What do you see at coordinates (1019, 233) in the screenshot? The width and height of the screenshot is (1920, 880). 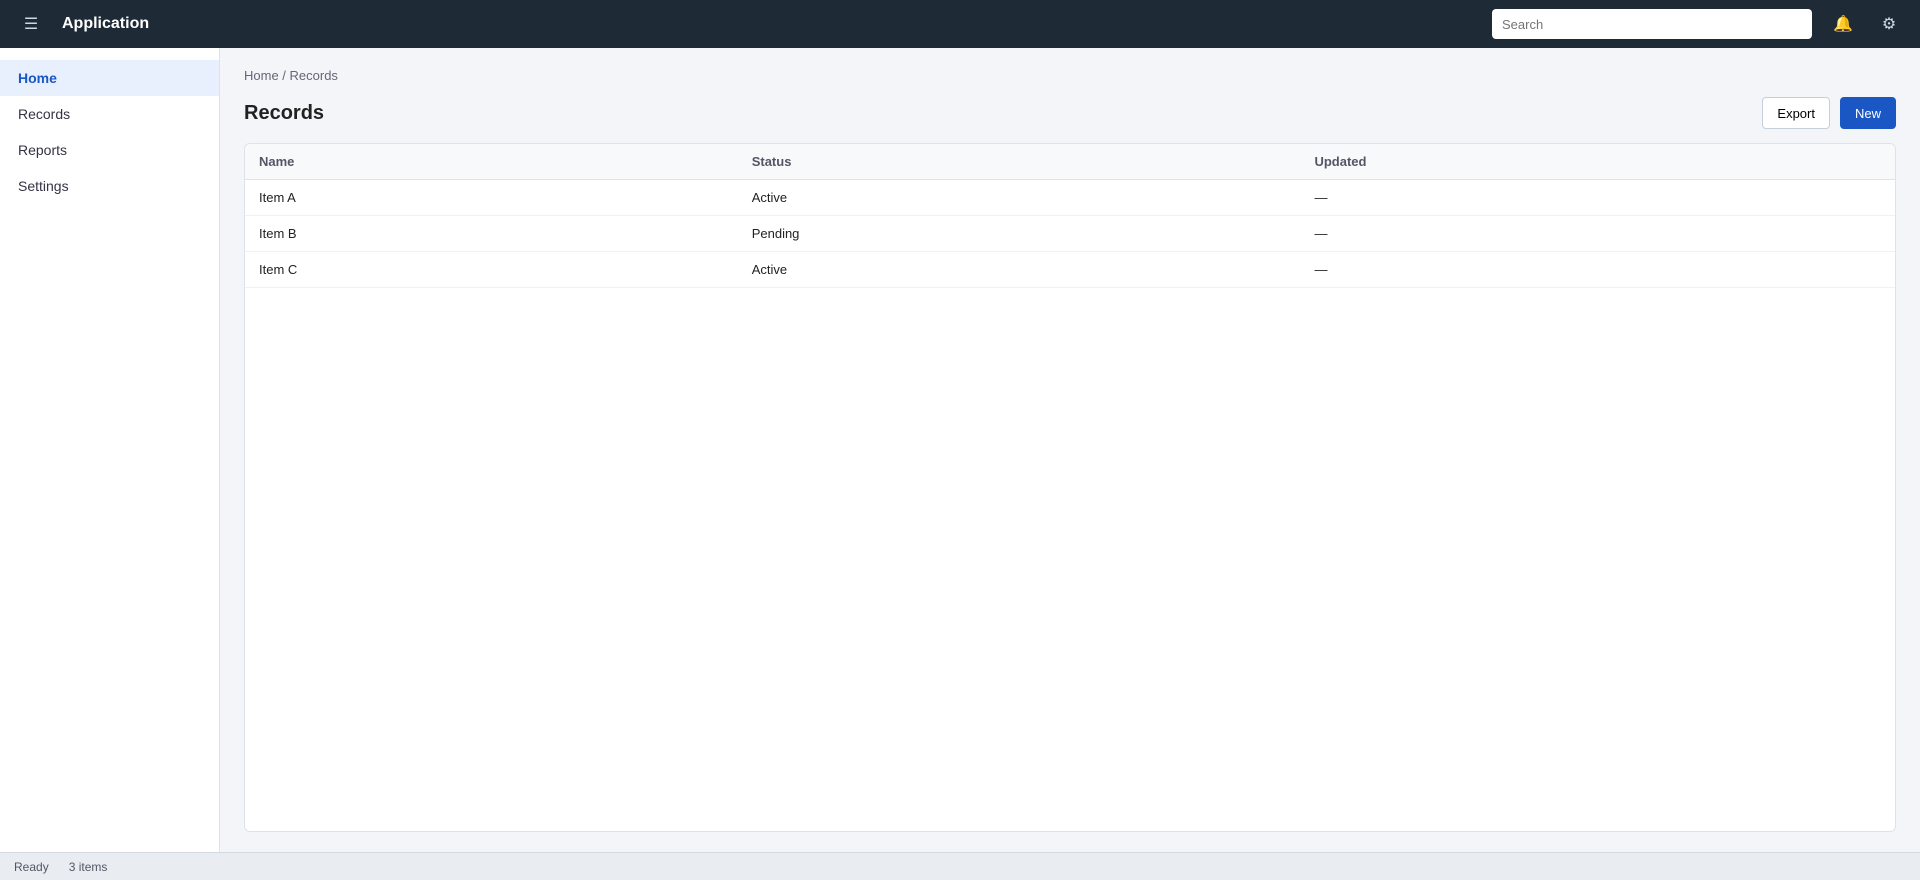 I see `table-cell: Pending` at bounding box center [1019, 233].